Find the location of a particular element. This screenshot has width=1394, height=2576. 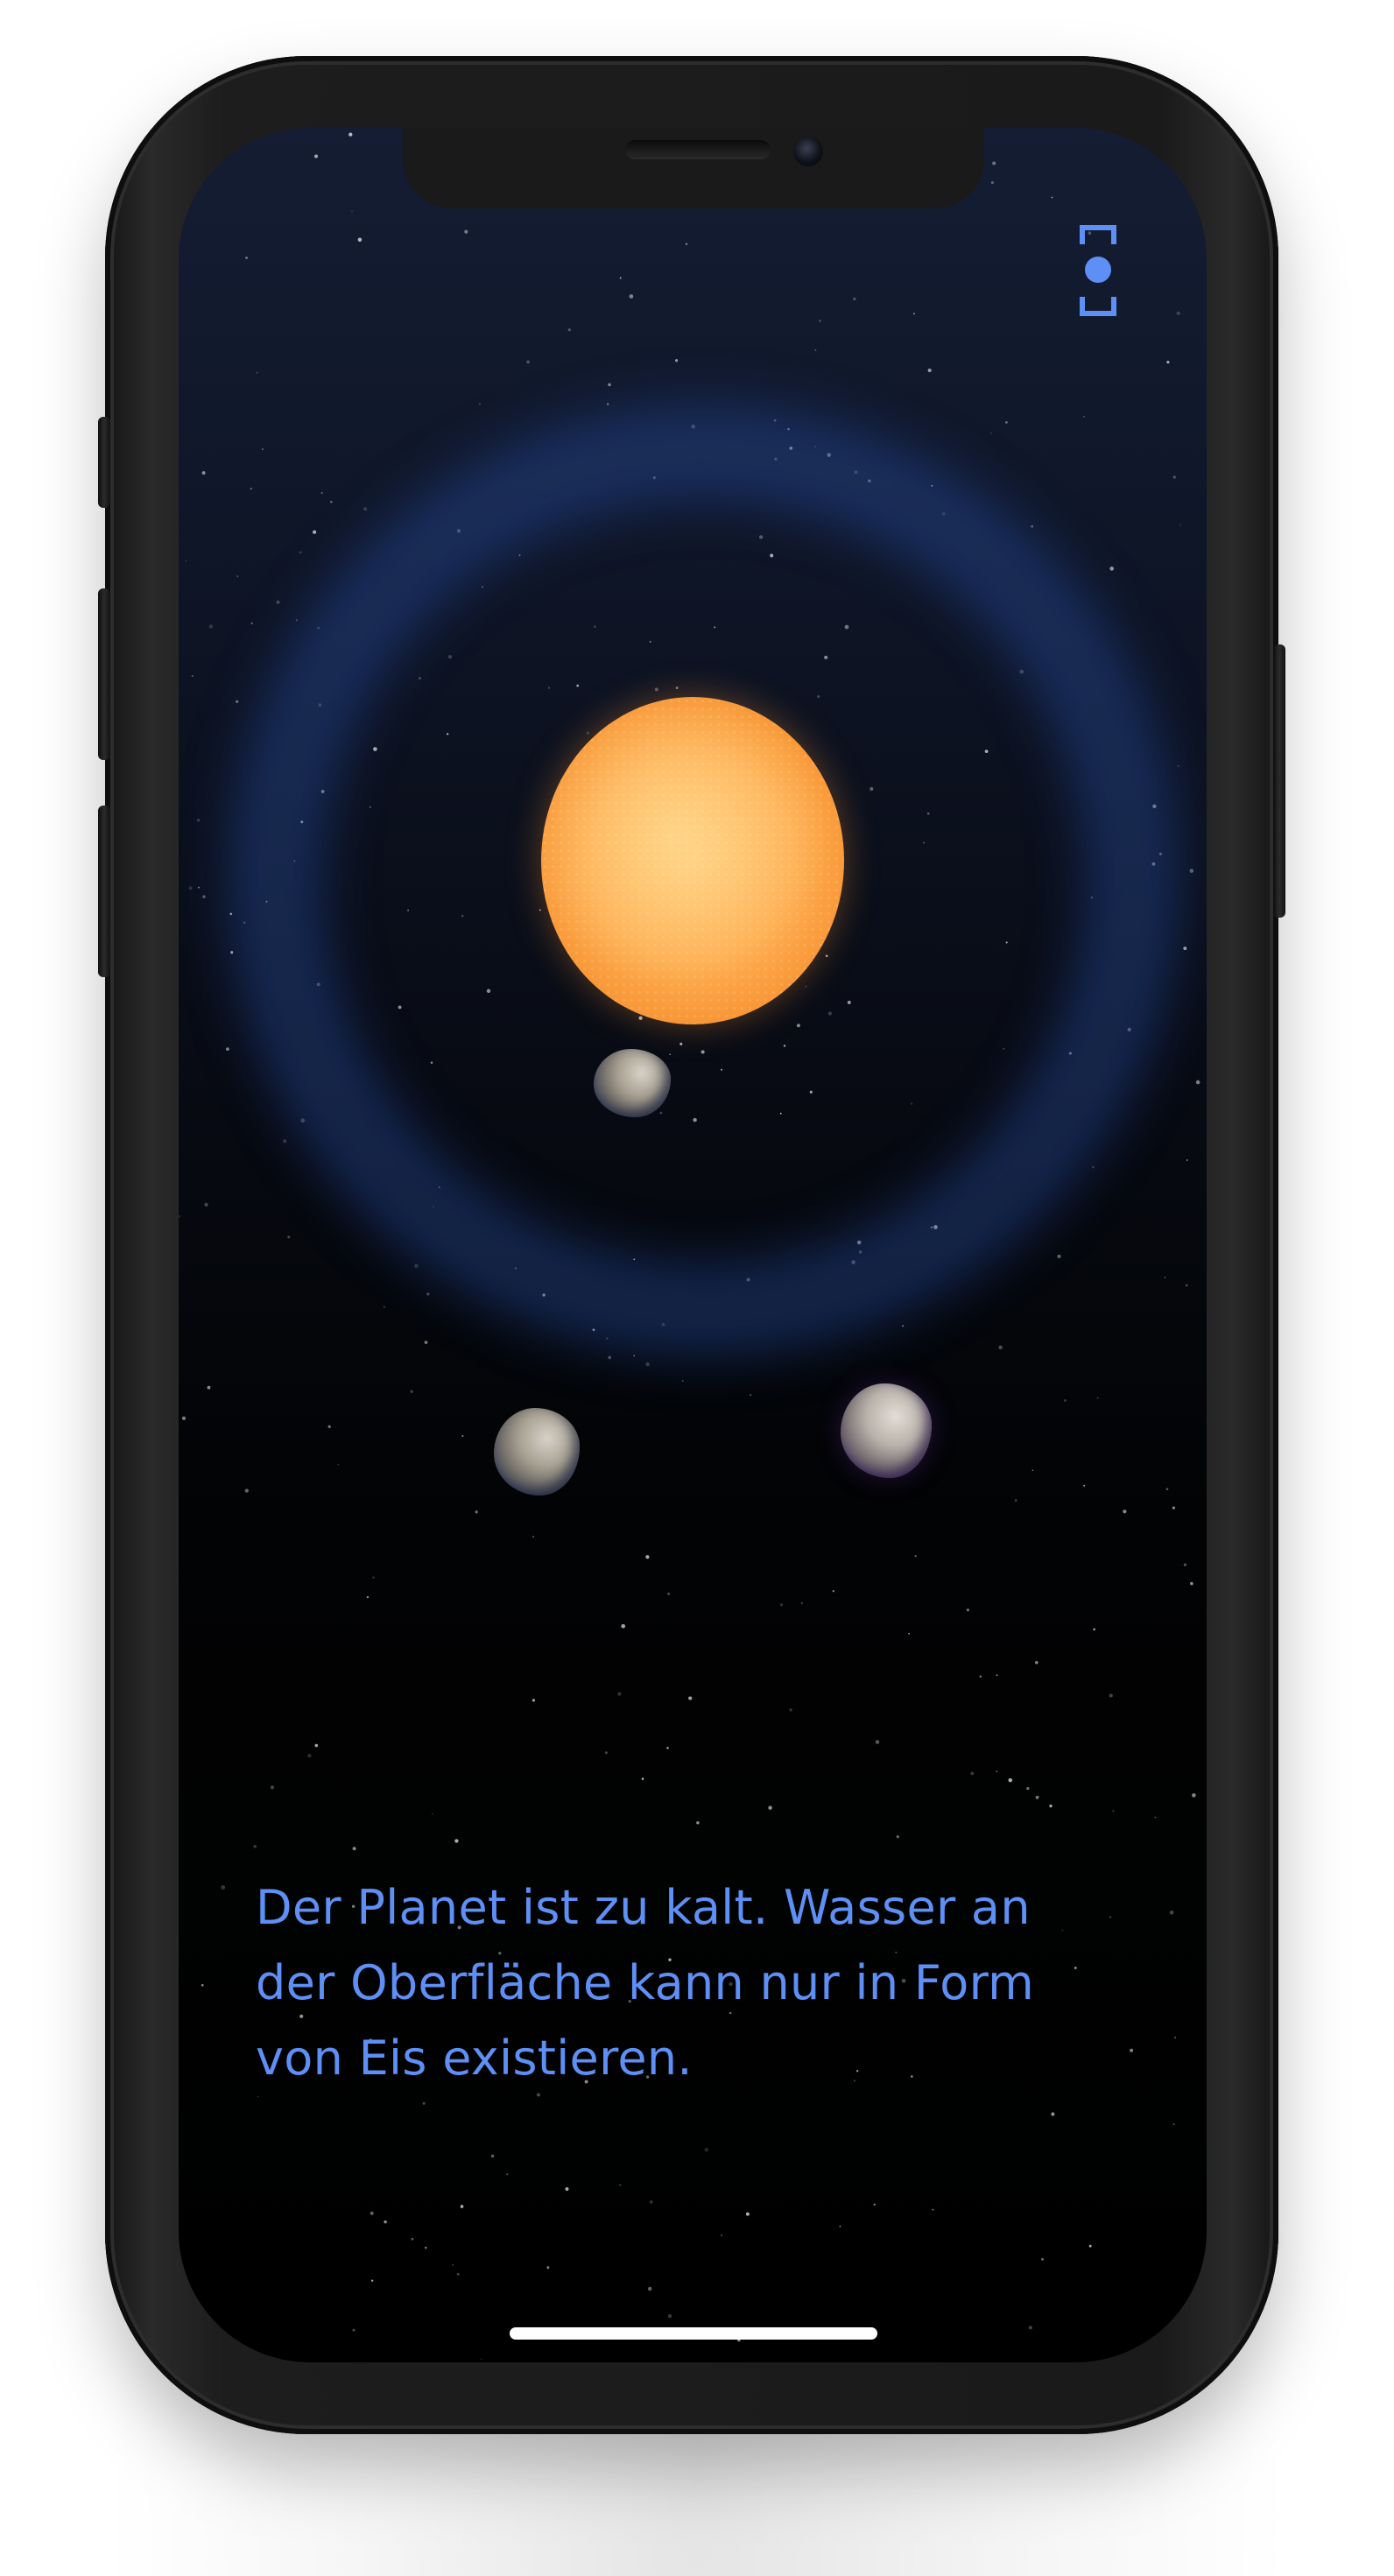

volume-up-button is located at coordinates (104, 674).